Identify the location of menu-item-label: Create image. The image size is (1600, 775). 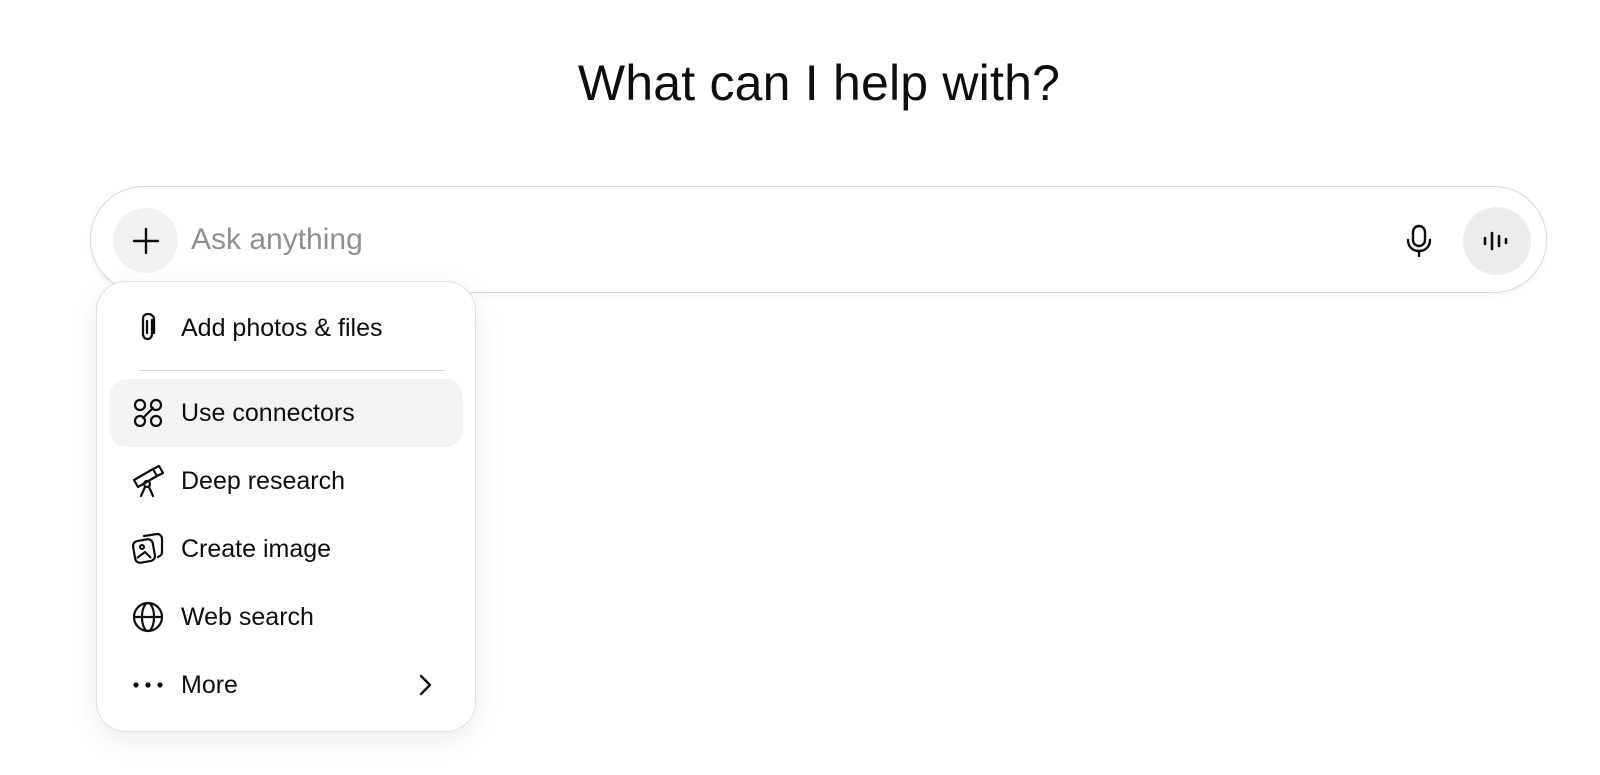
(256, 548).